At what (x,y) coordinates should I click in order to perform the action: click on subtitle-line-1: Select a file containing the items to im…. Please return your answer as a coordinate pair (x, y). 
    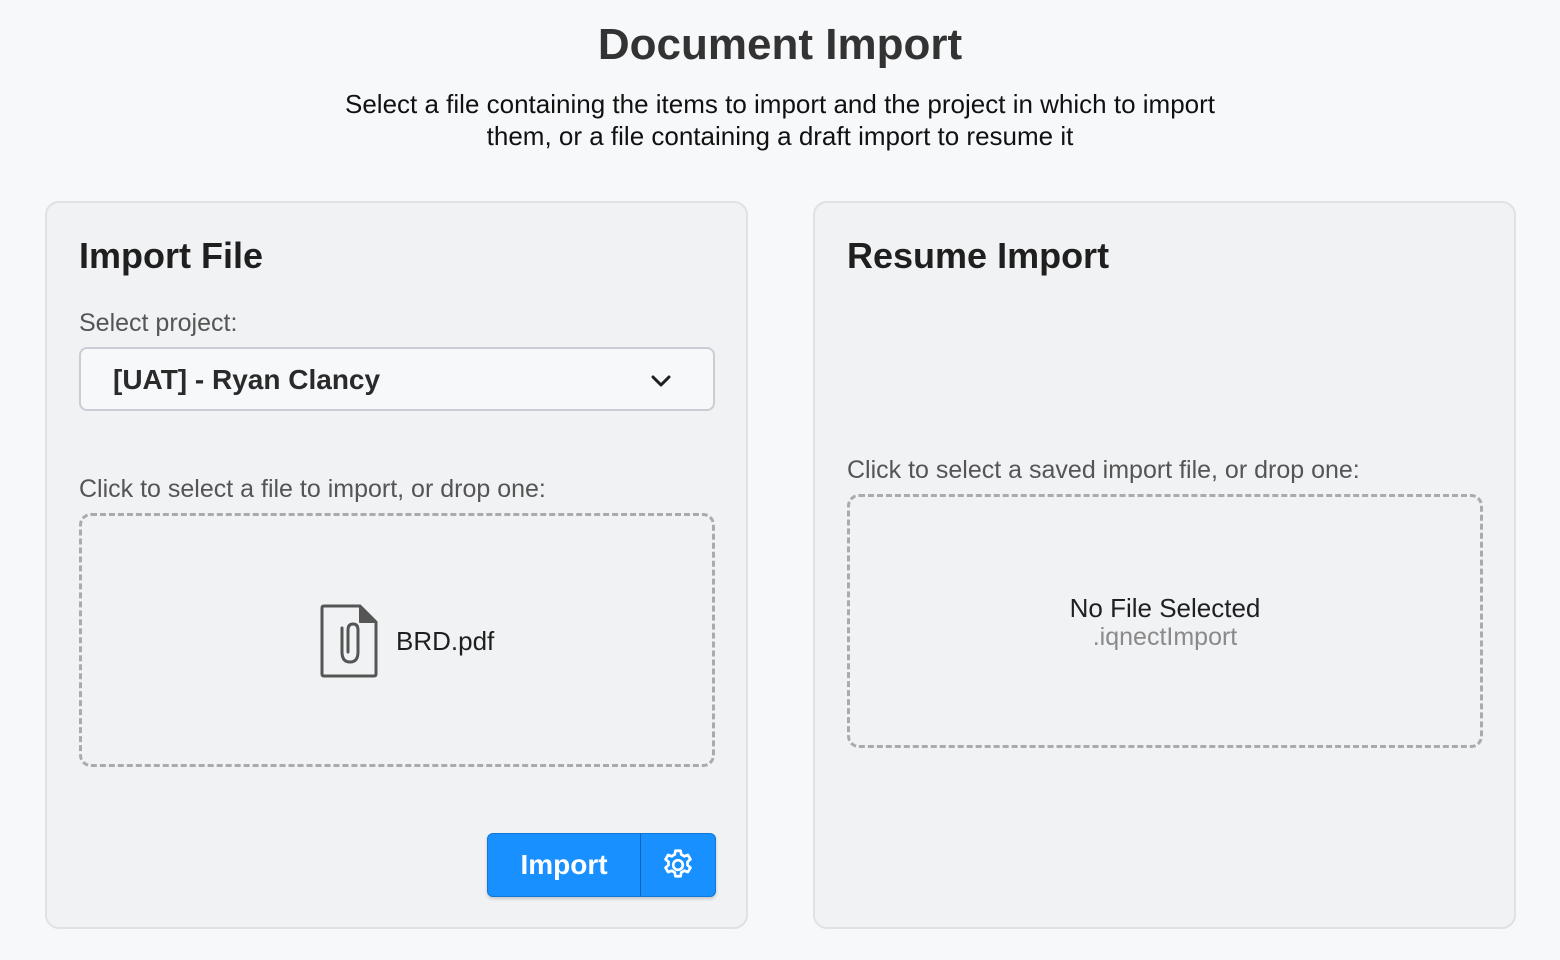
    Looking at the image, I should click on (780, 104).